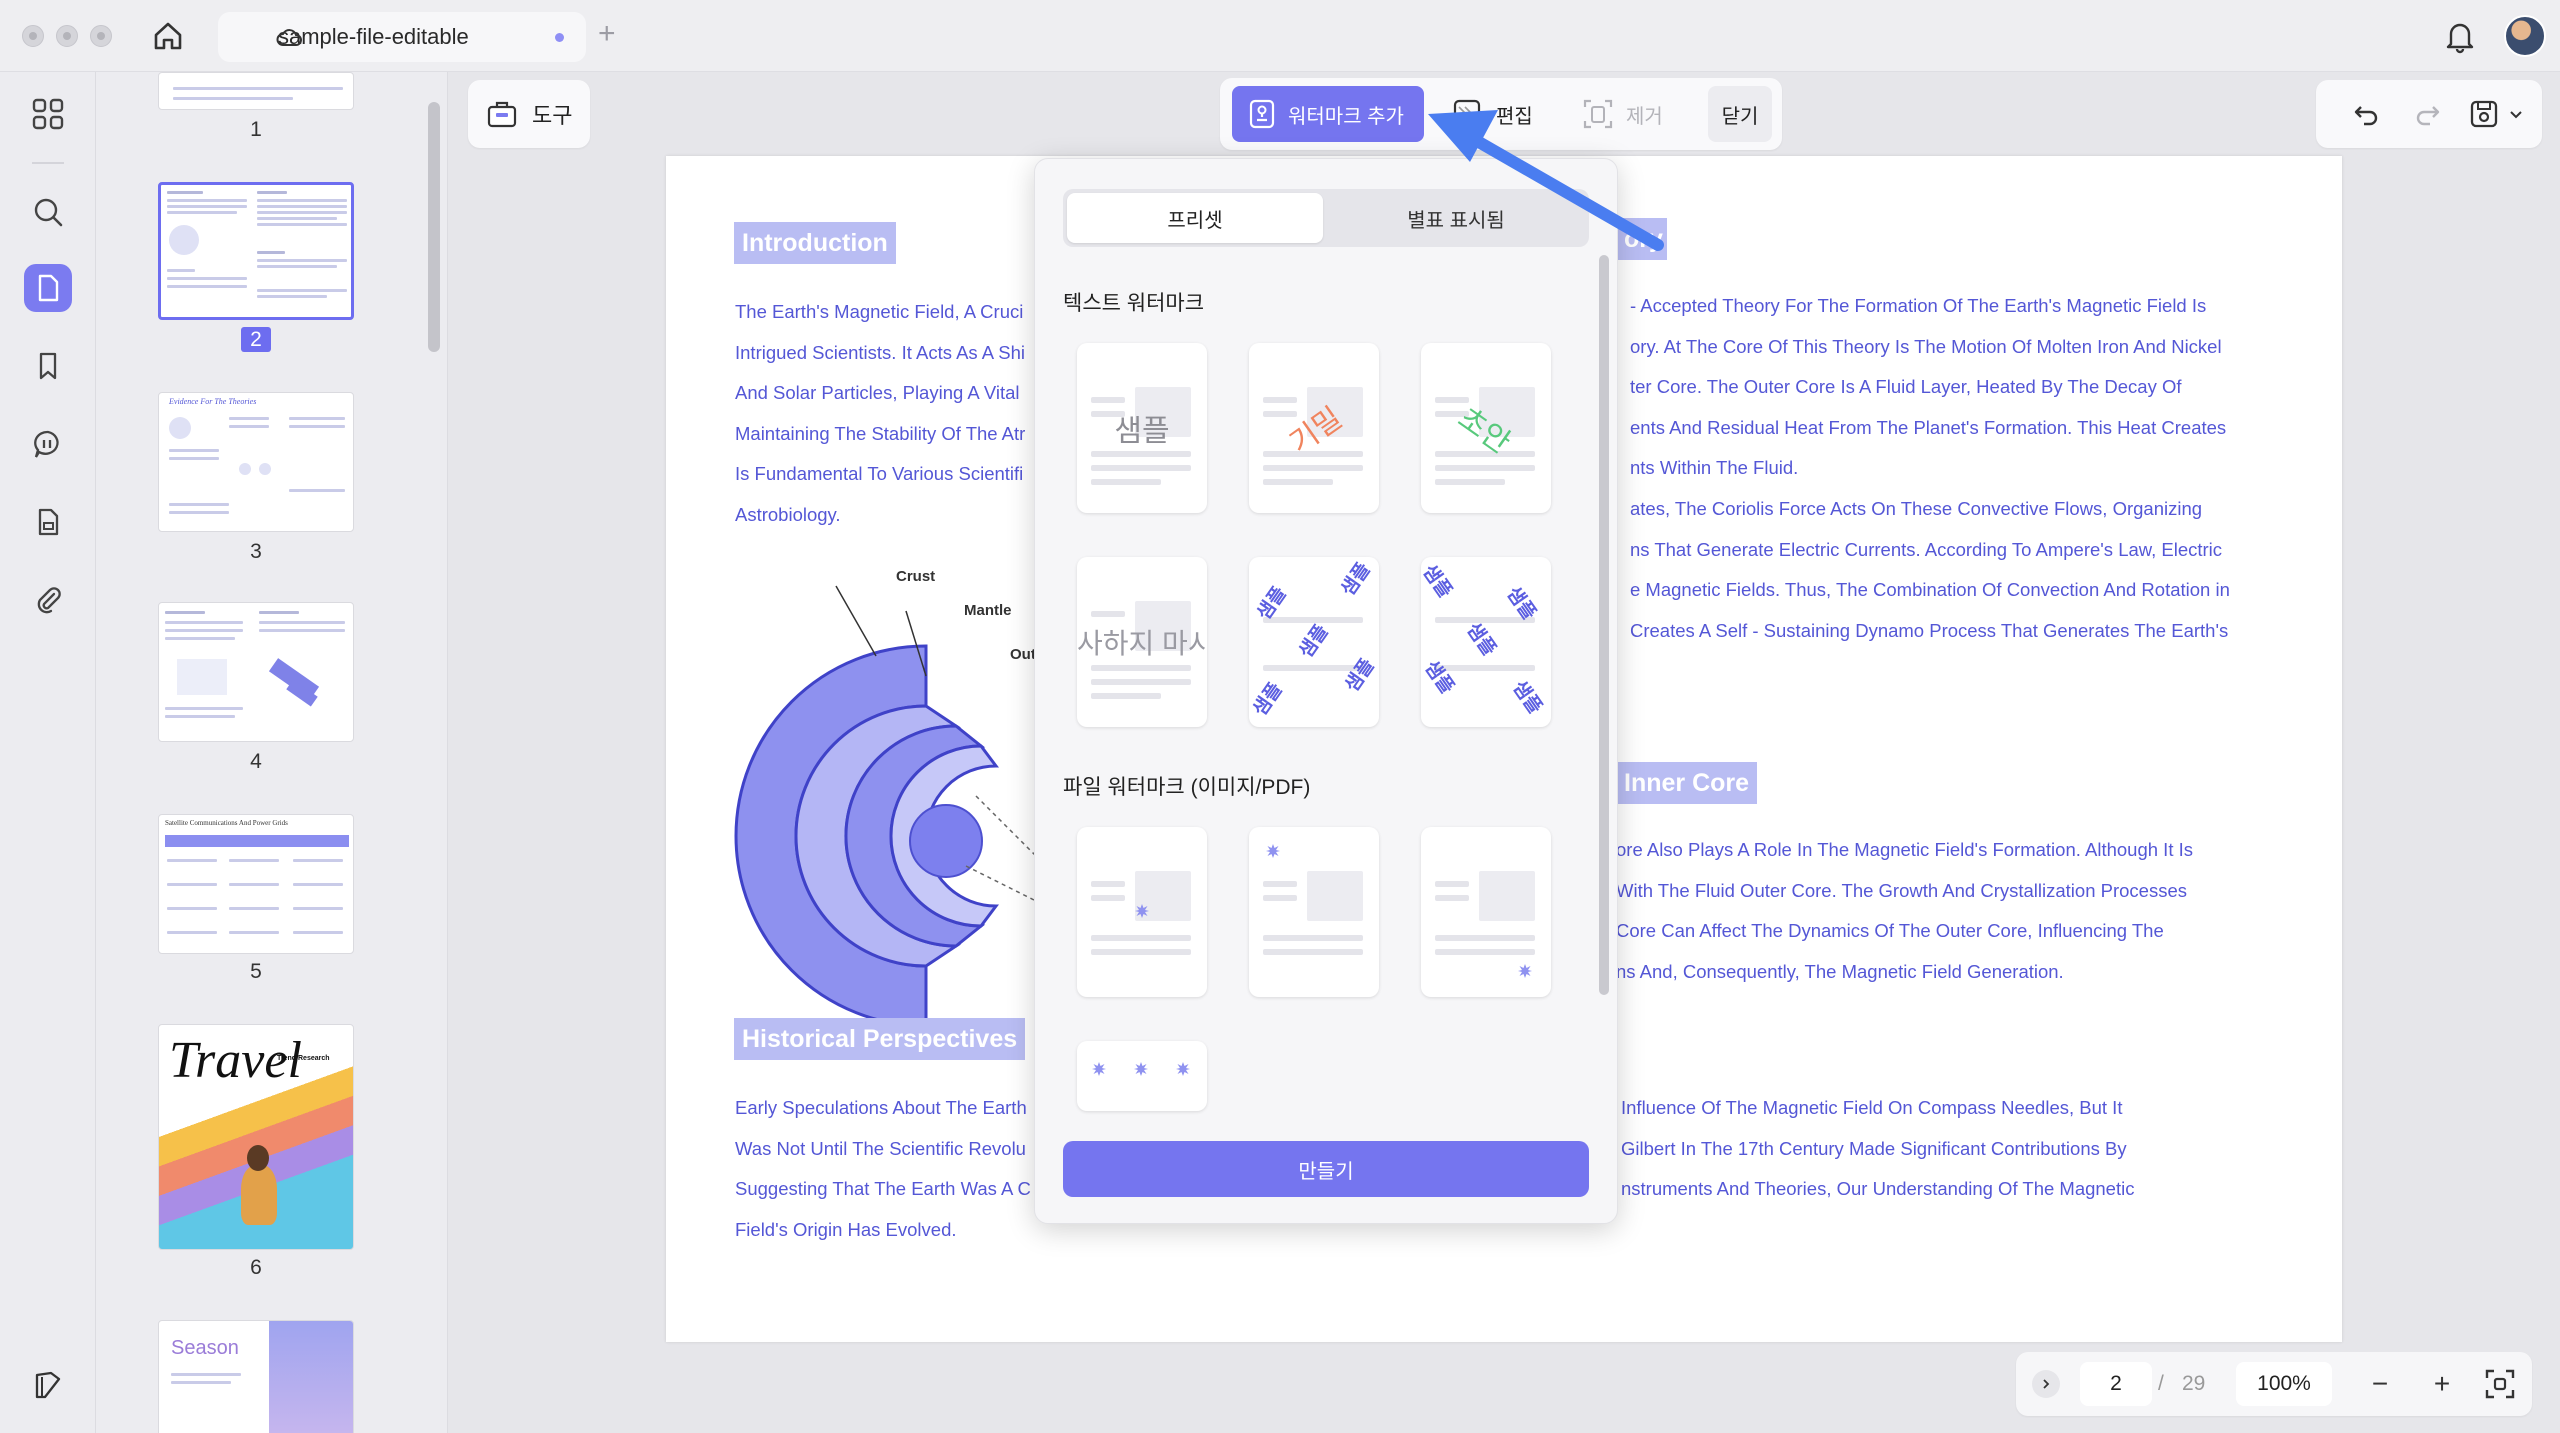  What do you see at coordinates (2284, 1384) in the screenshot?
I see `zoom-level: 100%` at bounding box center [2284, 1384].